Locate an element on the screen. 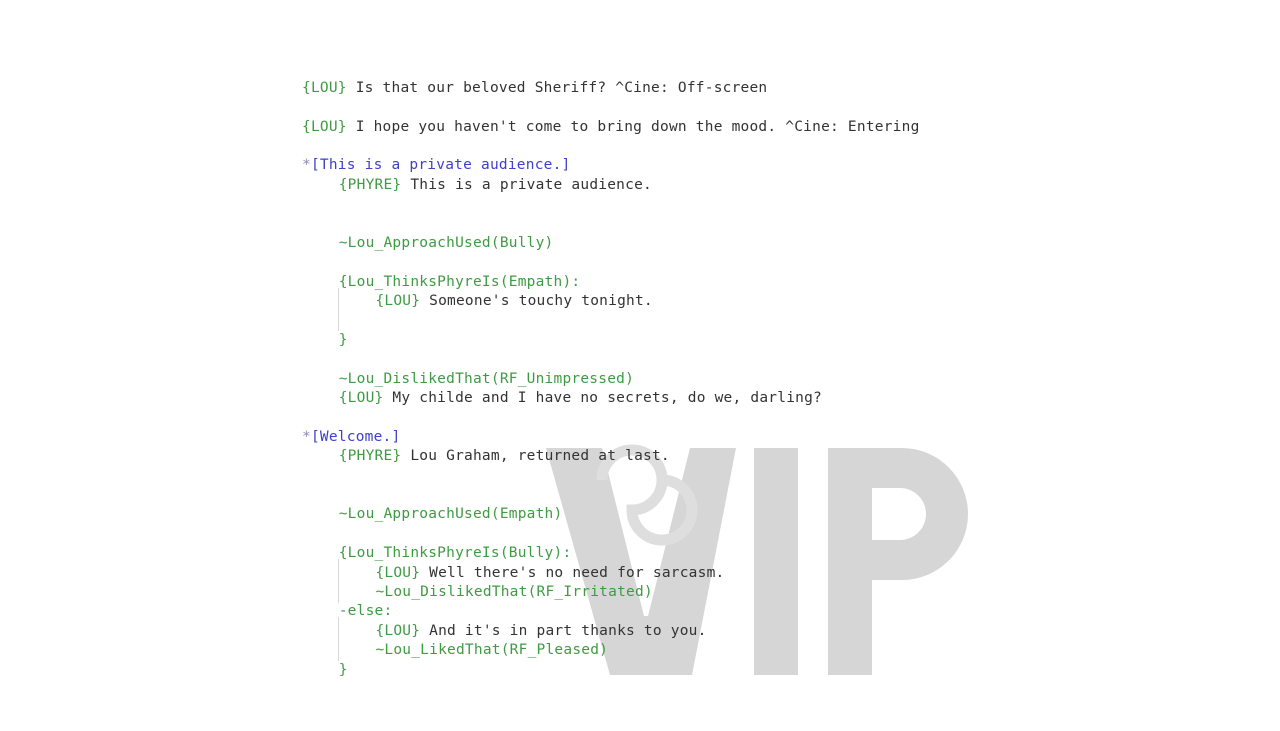 Image resolution: width=1280 pixels, height=731 pixels. script-line-dialogue: {LOU} And it's in part thanks to you. is located at coordinates (540, 632).